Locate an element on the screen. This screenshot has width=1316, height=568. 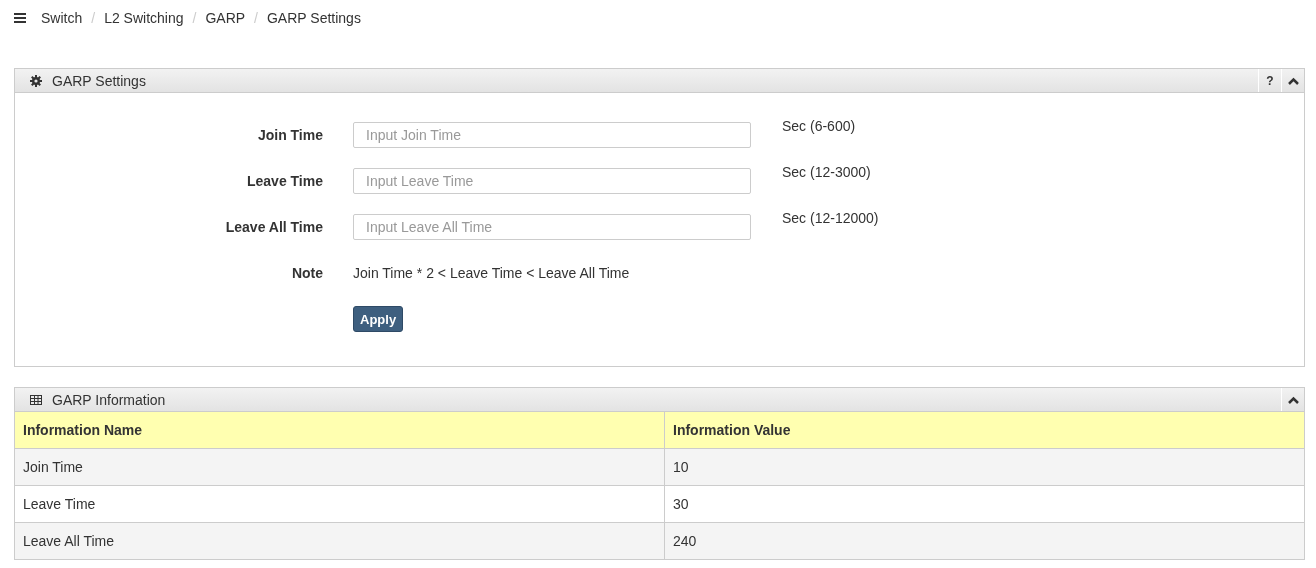
column-header: Information Value is located at coordinates (984, 430).